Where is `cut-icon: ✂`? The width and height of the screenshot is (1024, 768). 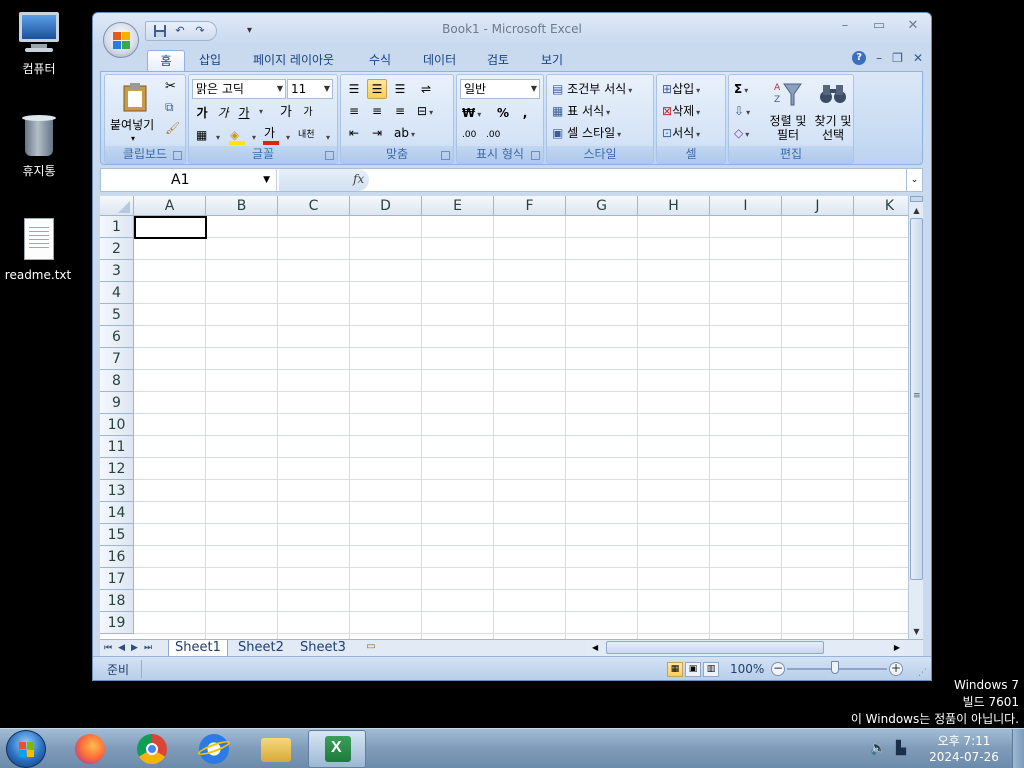 cut-icon: ✂ is located at coordinates (170, 86).